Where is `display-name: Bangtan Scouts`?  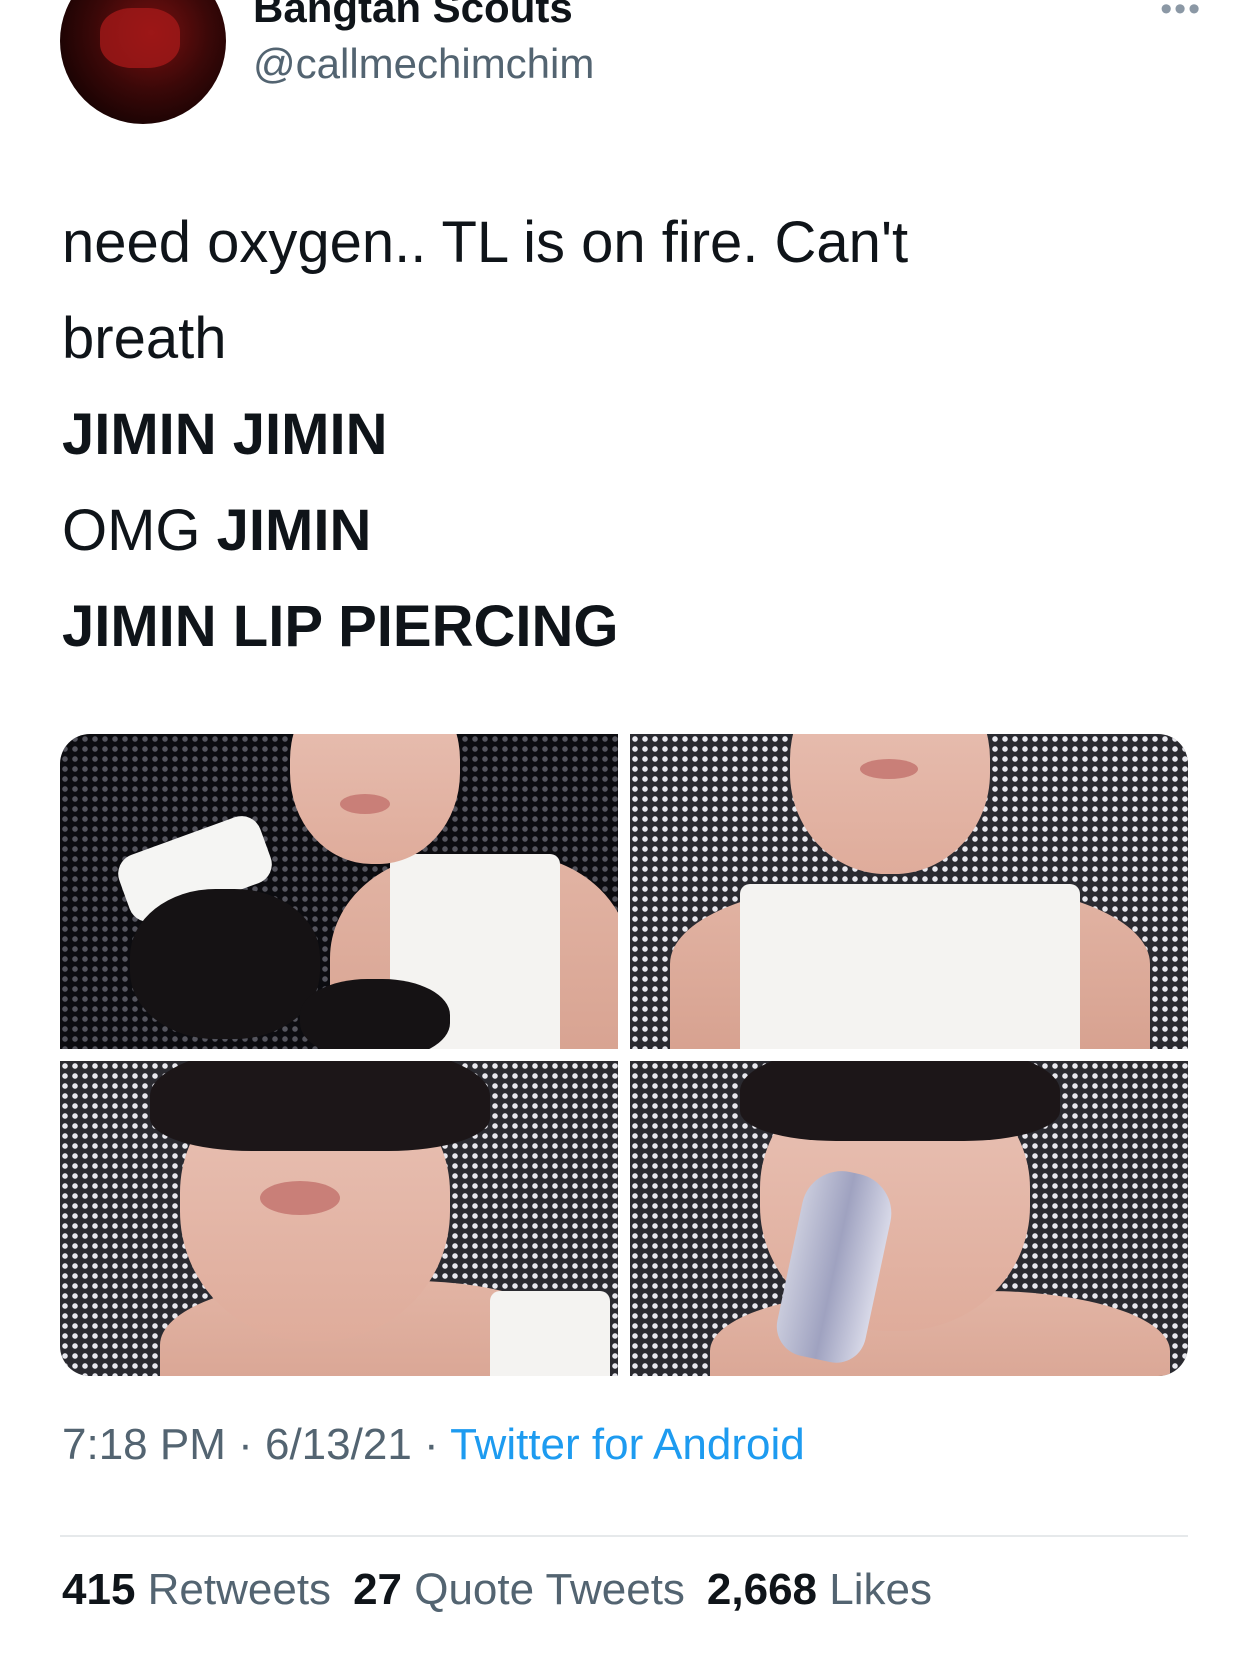 display-name: Bangtan Scouts is located at coordinates (413, 16).